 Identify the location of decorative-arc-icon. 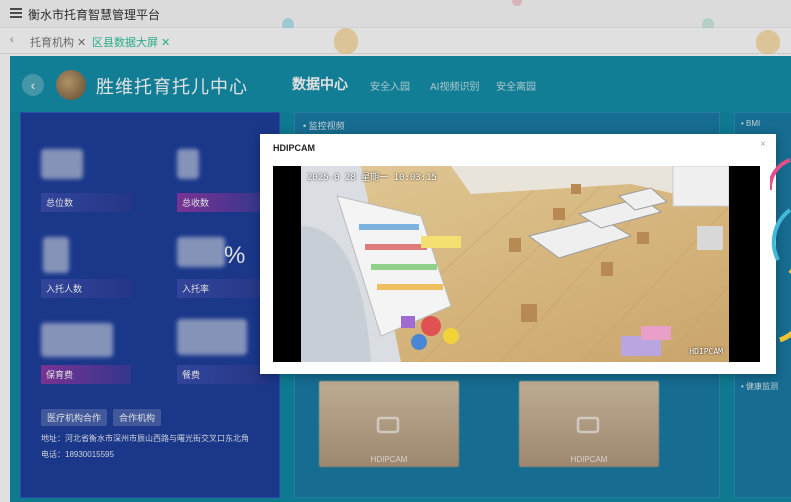
(780, 250).